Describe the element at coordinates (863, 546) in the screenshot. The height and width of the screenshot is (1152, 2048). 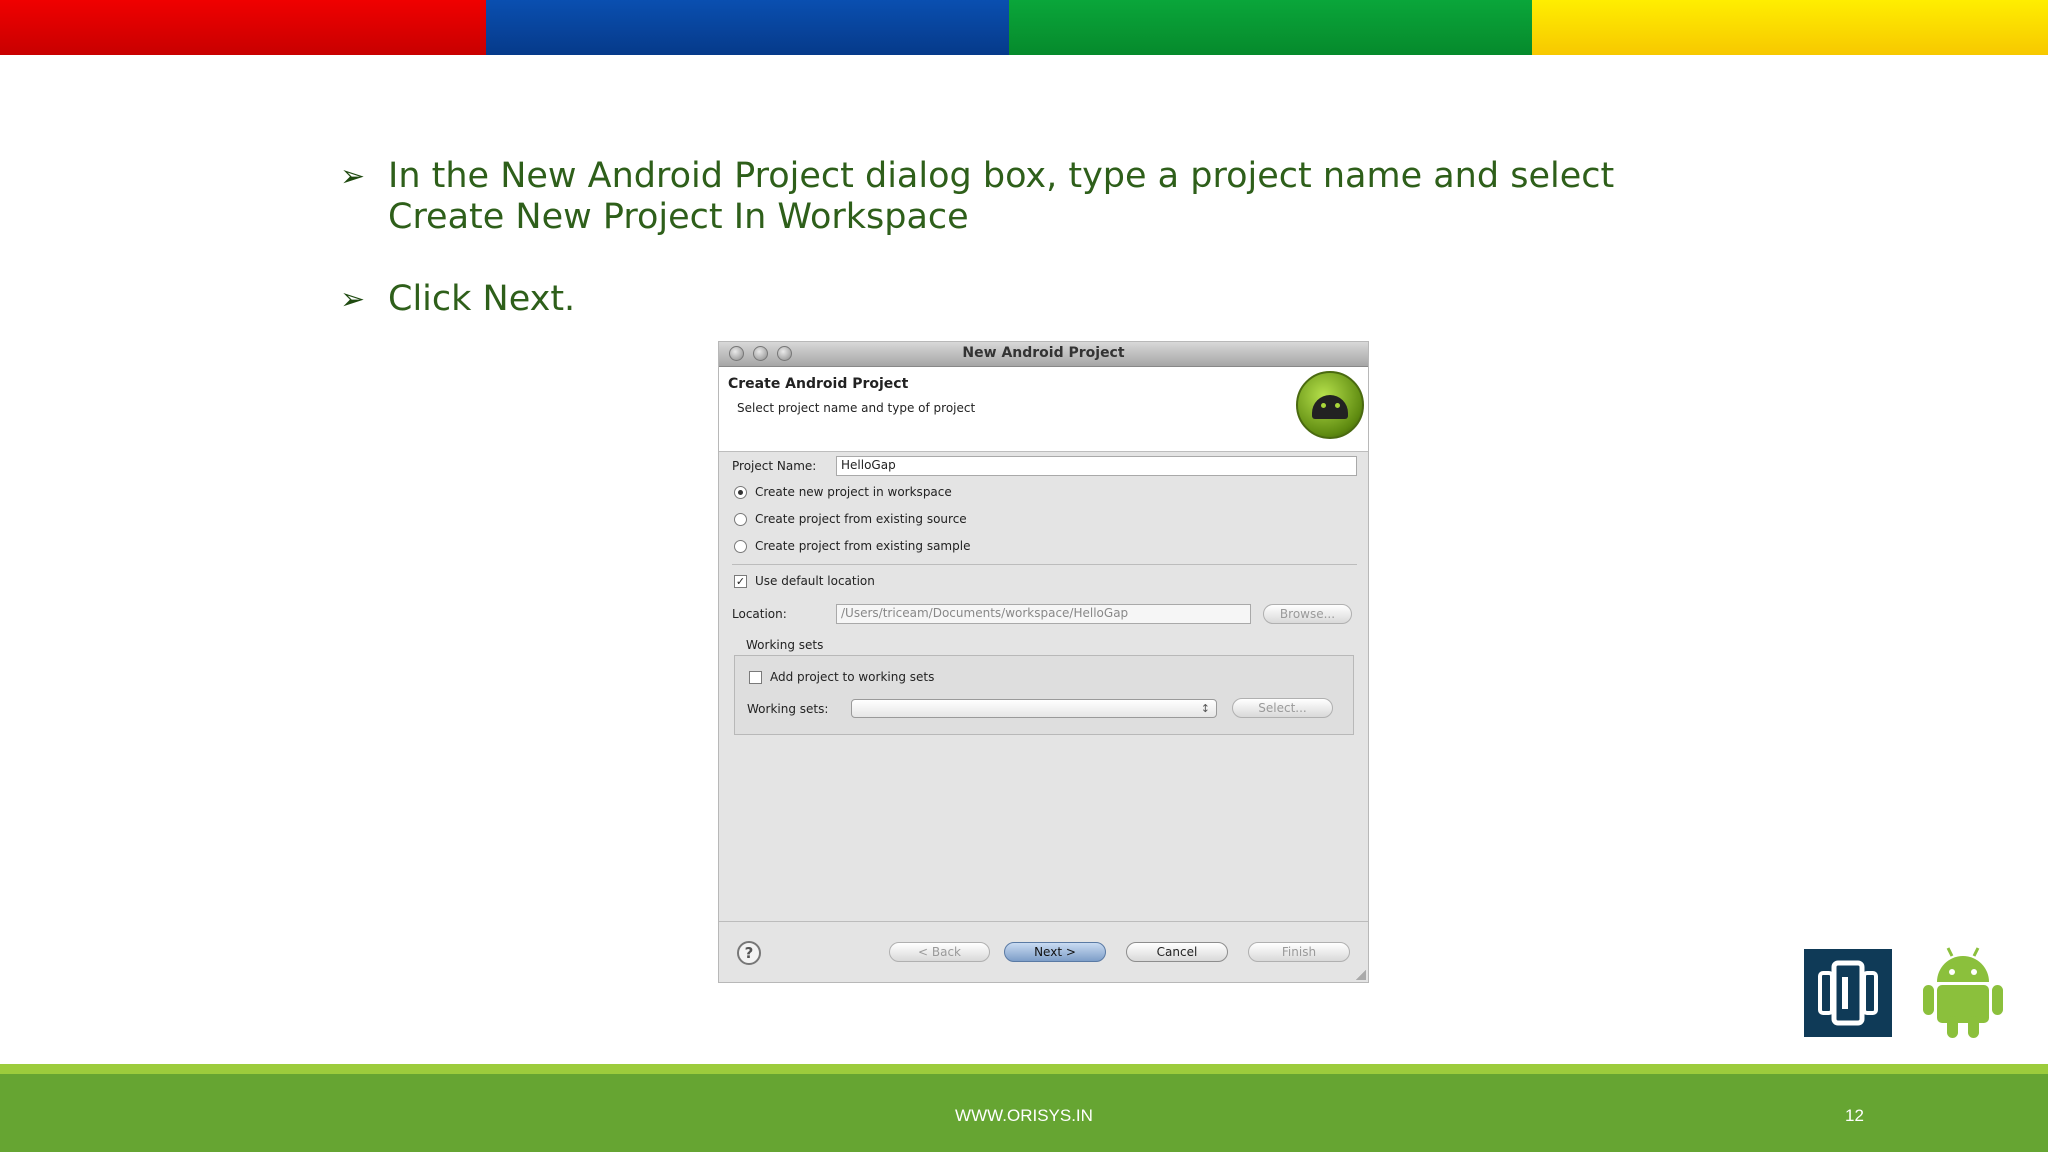
I see `radio-label: Create project from existing sample` at that location.